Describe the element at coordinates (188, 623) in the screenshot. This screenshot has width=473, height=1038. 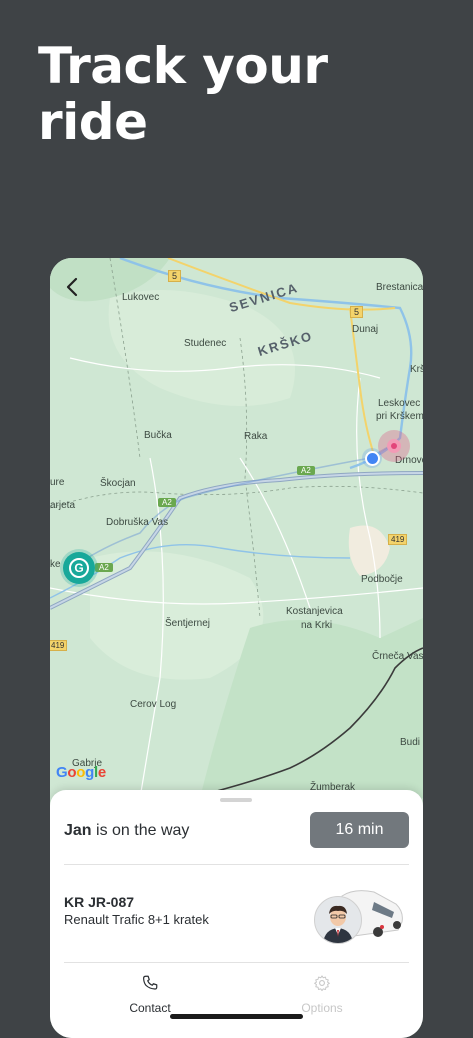
I see `map-label: Šentjernej` at that location.